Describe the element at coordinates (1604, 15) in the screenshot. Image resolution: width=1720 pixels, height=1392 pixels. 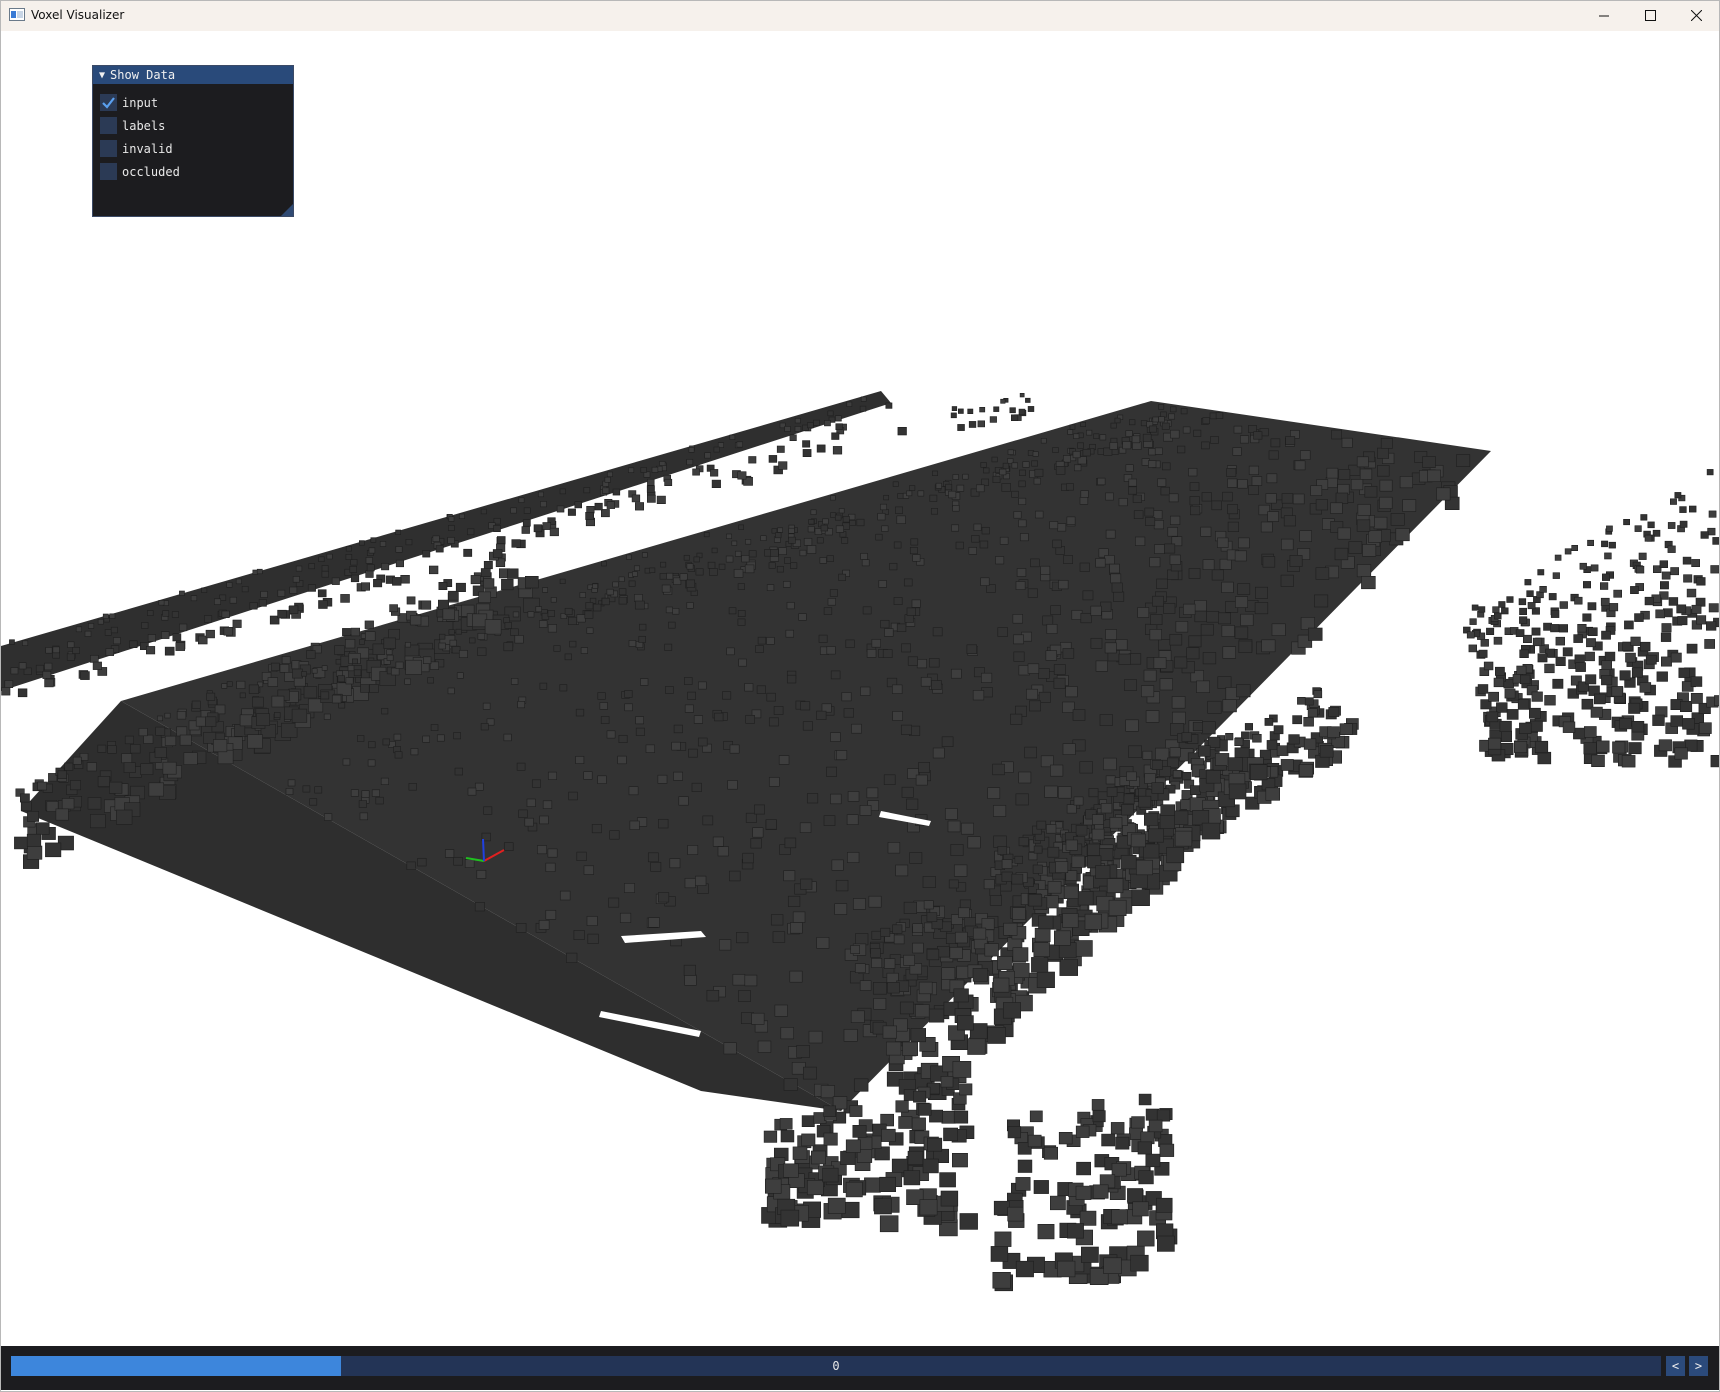
I see `minimize-button` at that location.